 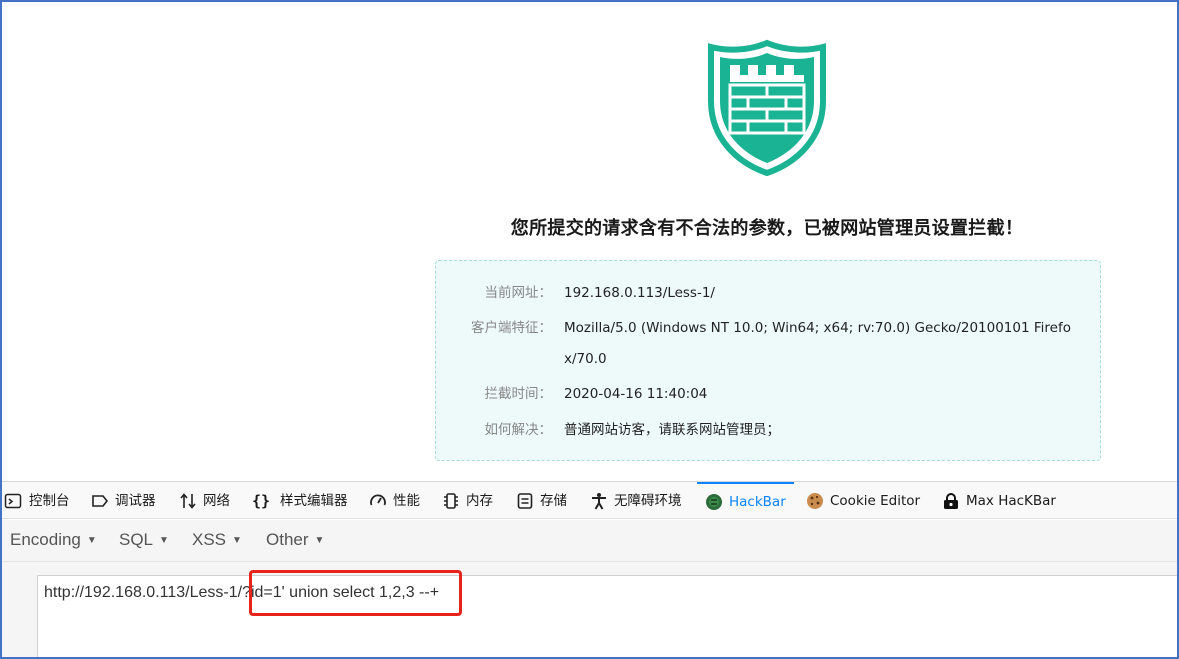 I want to click on tab-network: 网络, so click(x=204, y=501).